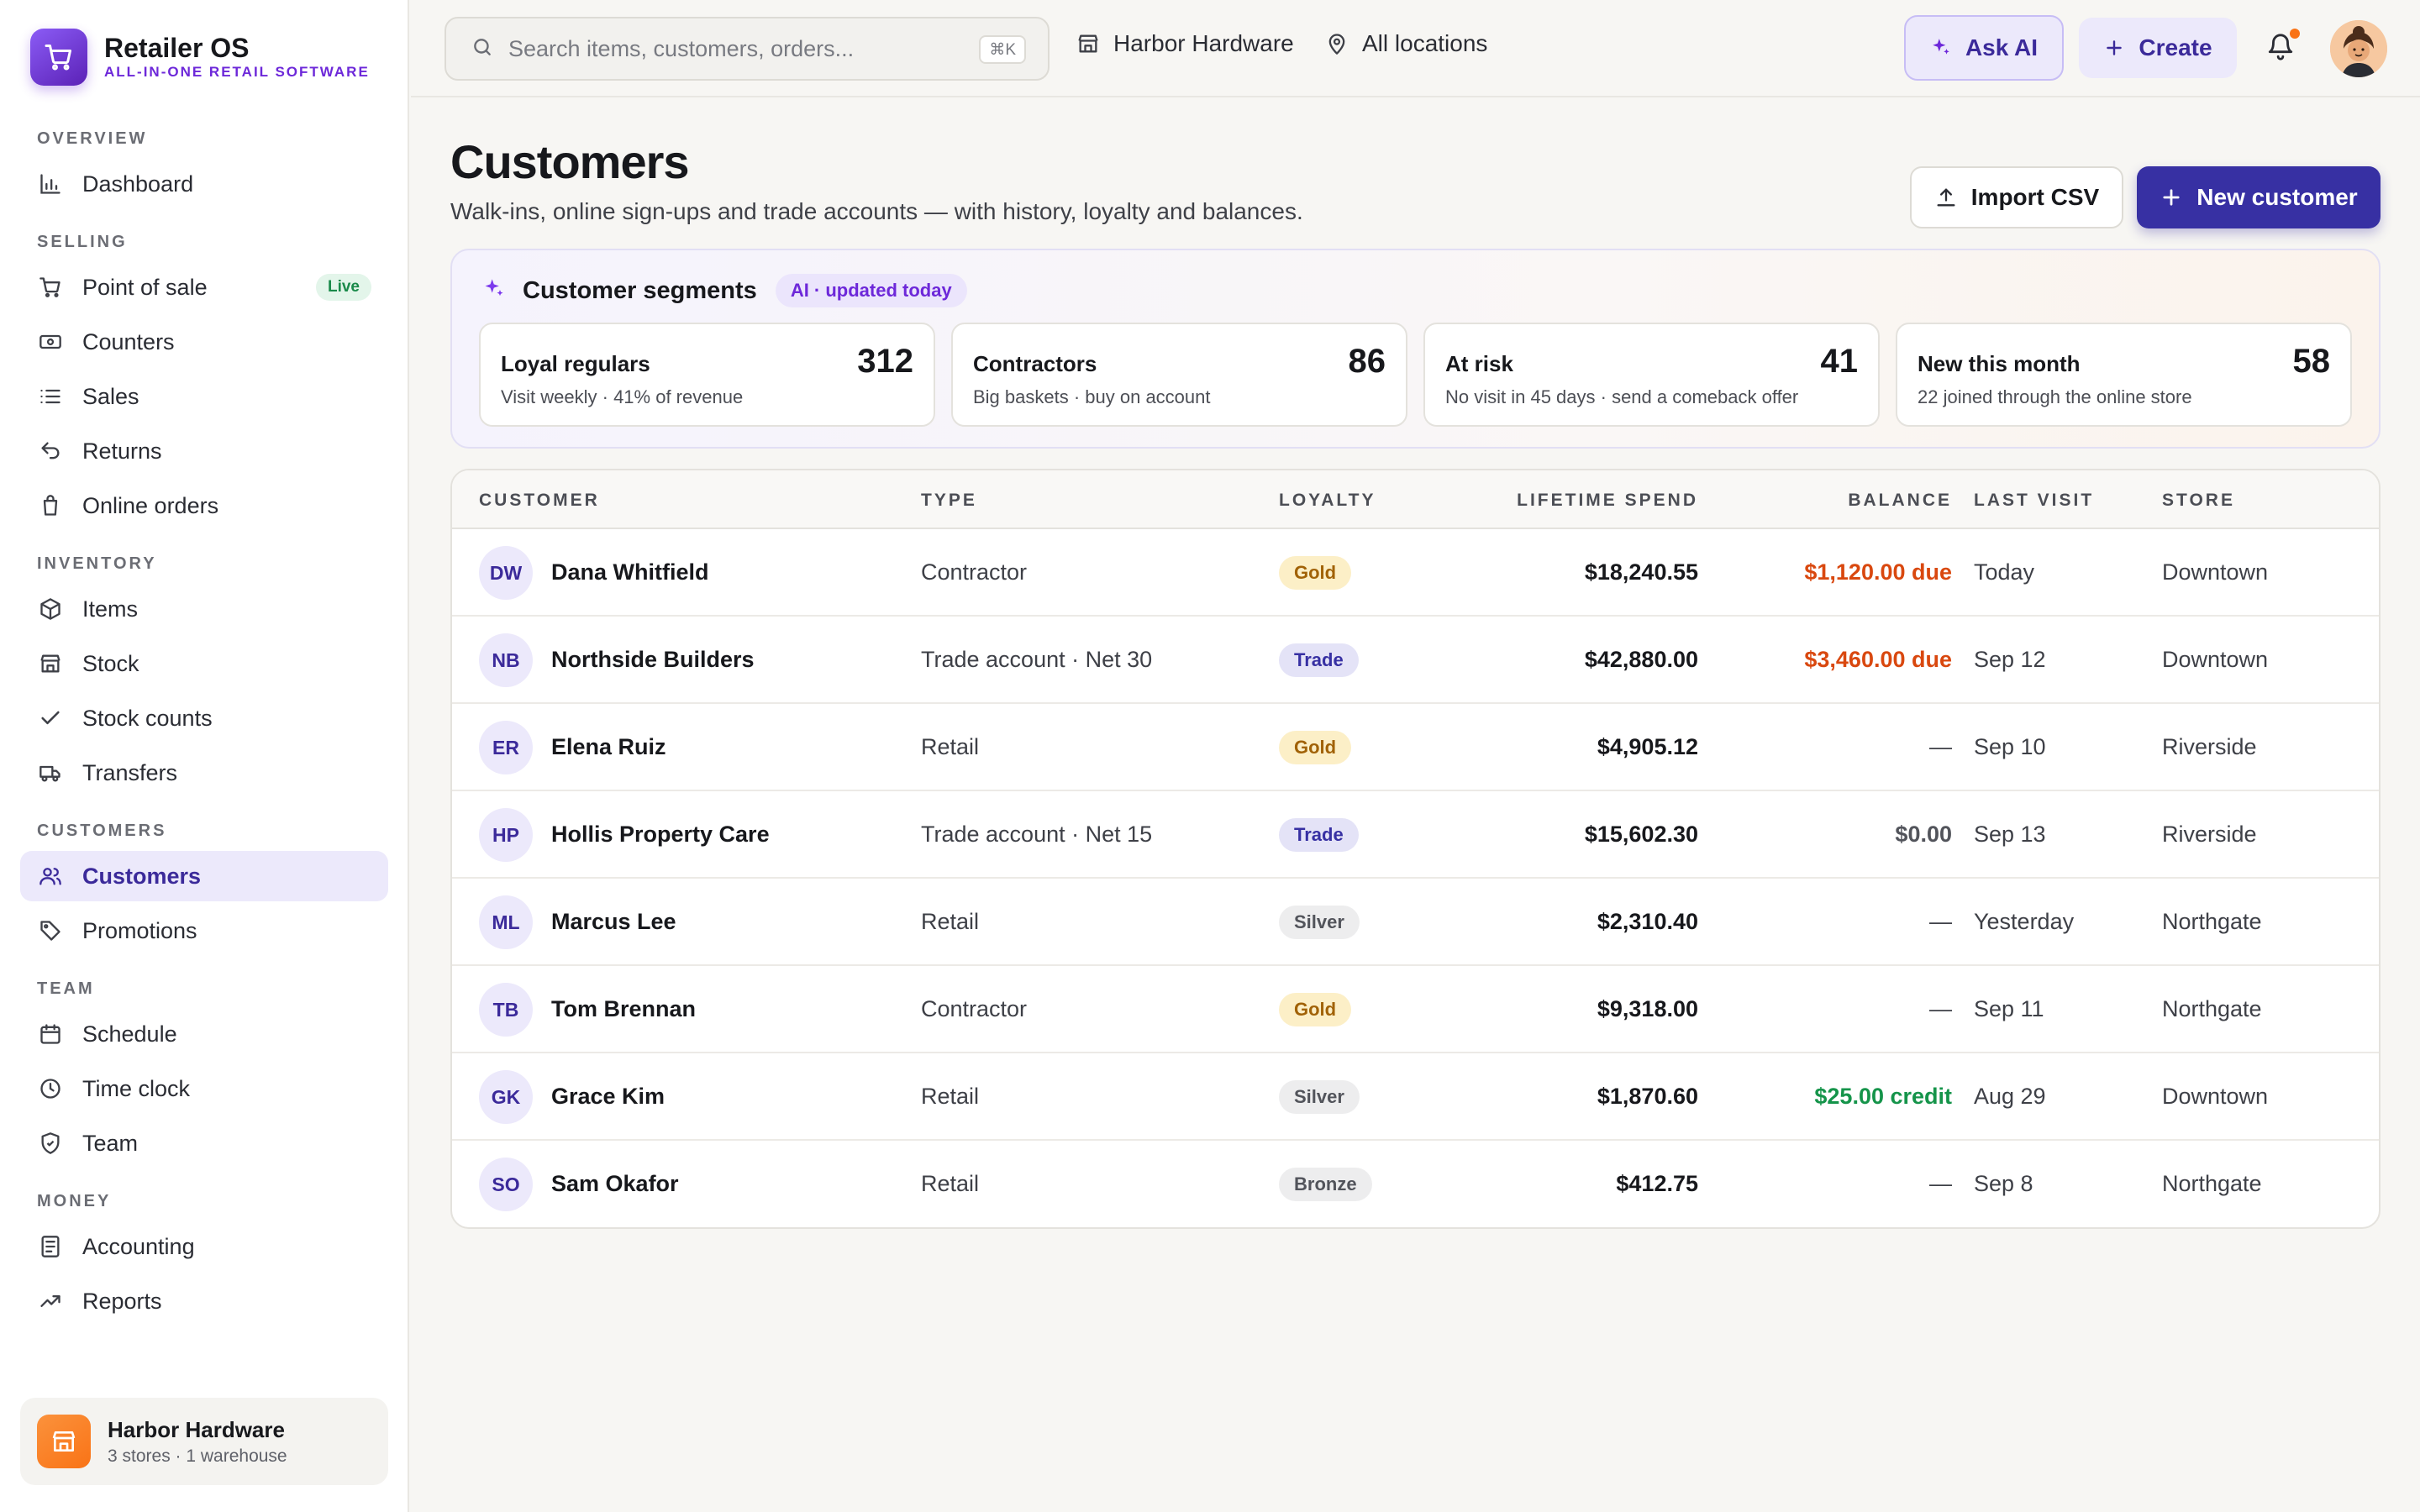 Image resolution: width=2420 pixels, height=1512 pixels. Describe the element at coordinates (204, 1143) in the screenshot. I see `sidebar-item-team: Team` at that location.